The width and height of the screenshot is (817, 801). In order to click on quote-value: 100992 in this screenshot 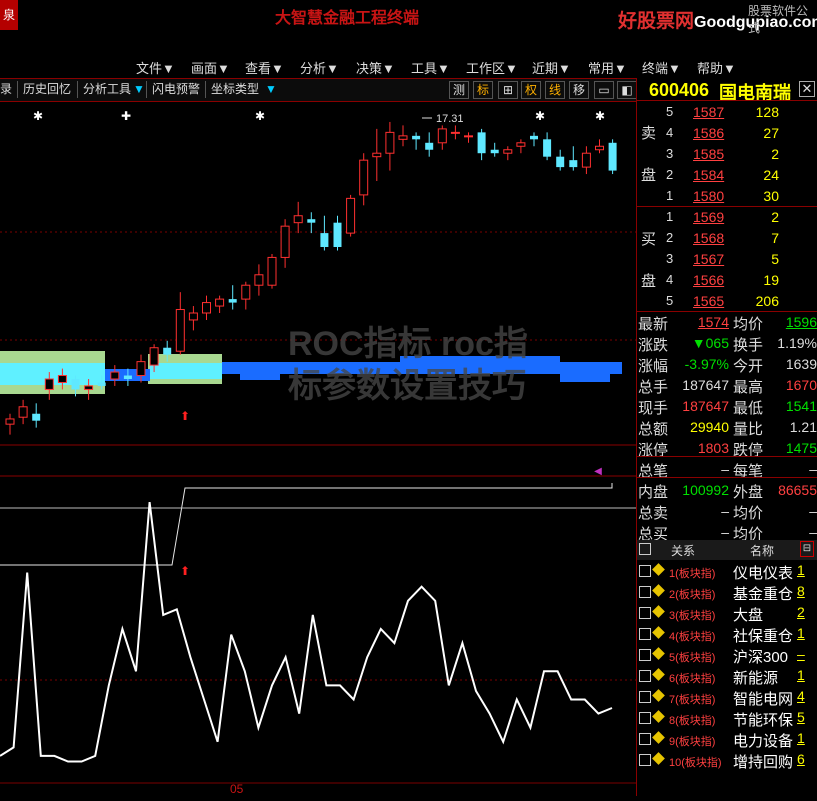, I will do `click(705, 490)`.